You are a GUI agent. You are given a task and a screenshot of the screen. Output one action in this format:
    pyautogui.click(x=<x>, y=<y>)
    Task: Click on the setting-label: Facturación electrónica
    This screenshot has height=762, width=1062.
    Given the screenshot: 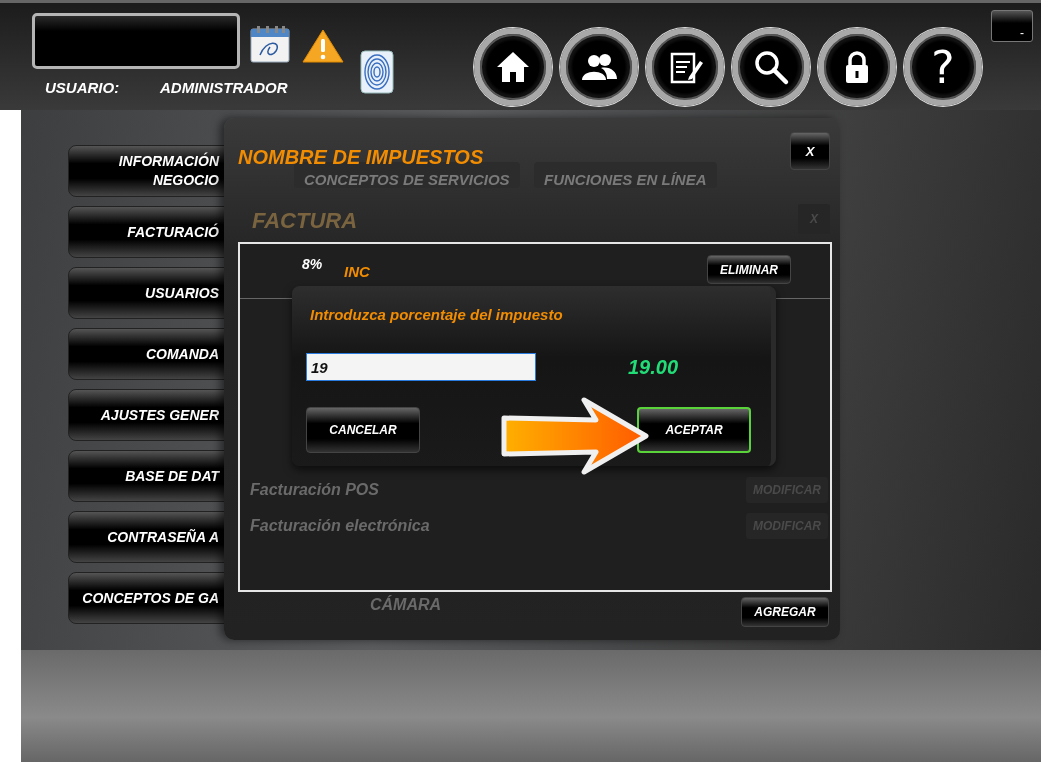 What is the action you would take?
    pyautogui.click(x=340, y=526)
    